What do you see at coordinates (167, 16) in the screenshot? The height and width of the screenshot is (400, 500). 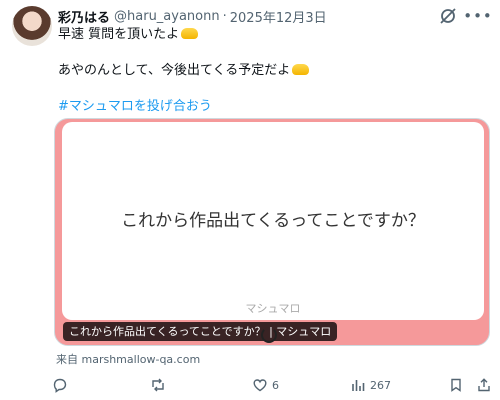 I see `user-handle: @haru_ayanonn` at bounding box center [167, 16].